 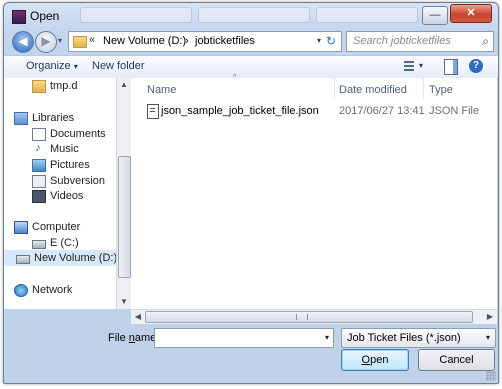 I want to click on preview-pane-icon, so click(x=451, y=67).